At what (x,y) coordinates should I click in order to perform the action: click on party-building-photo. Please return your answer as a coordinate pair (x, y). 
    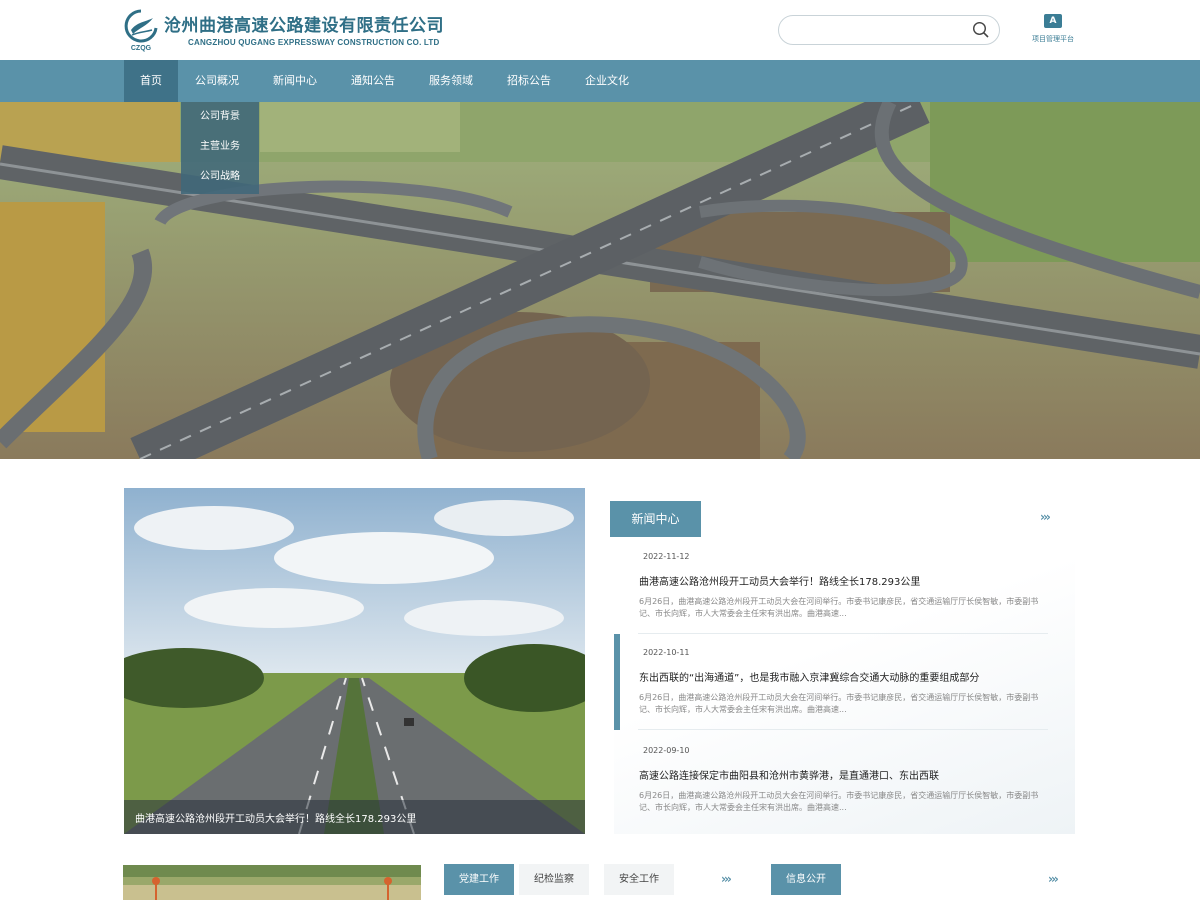
    Looking at the image, I should click on (272, 882).